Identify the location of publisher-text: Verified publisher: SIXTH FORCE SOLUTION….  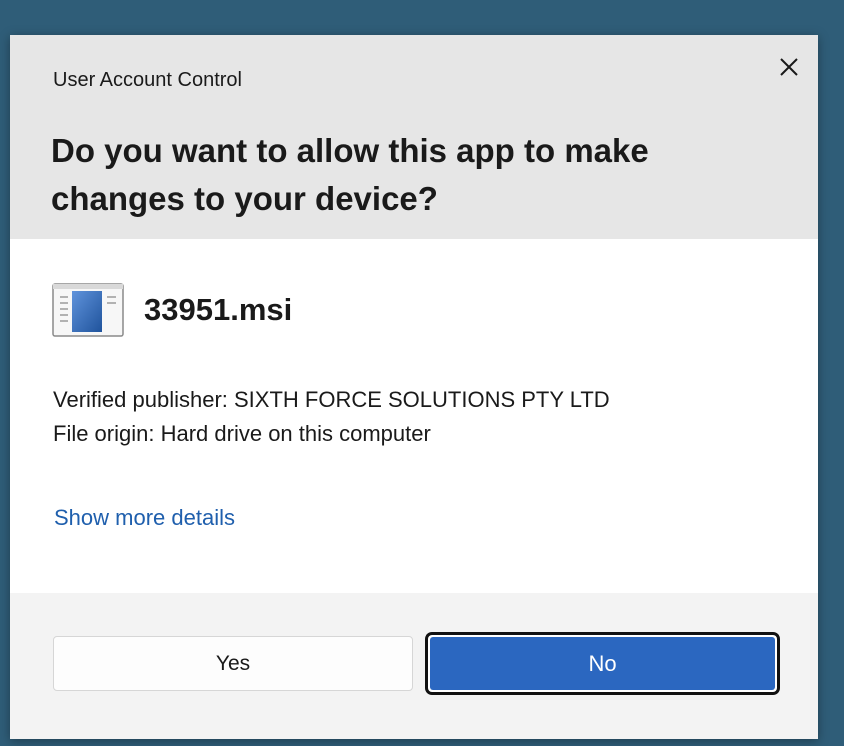
(331, 399).